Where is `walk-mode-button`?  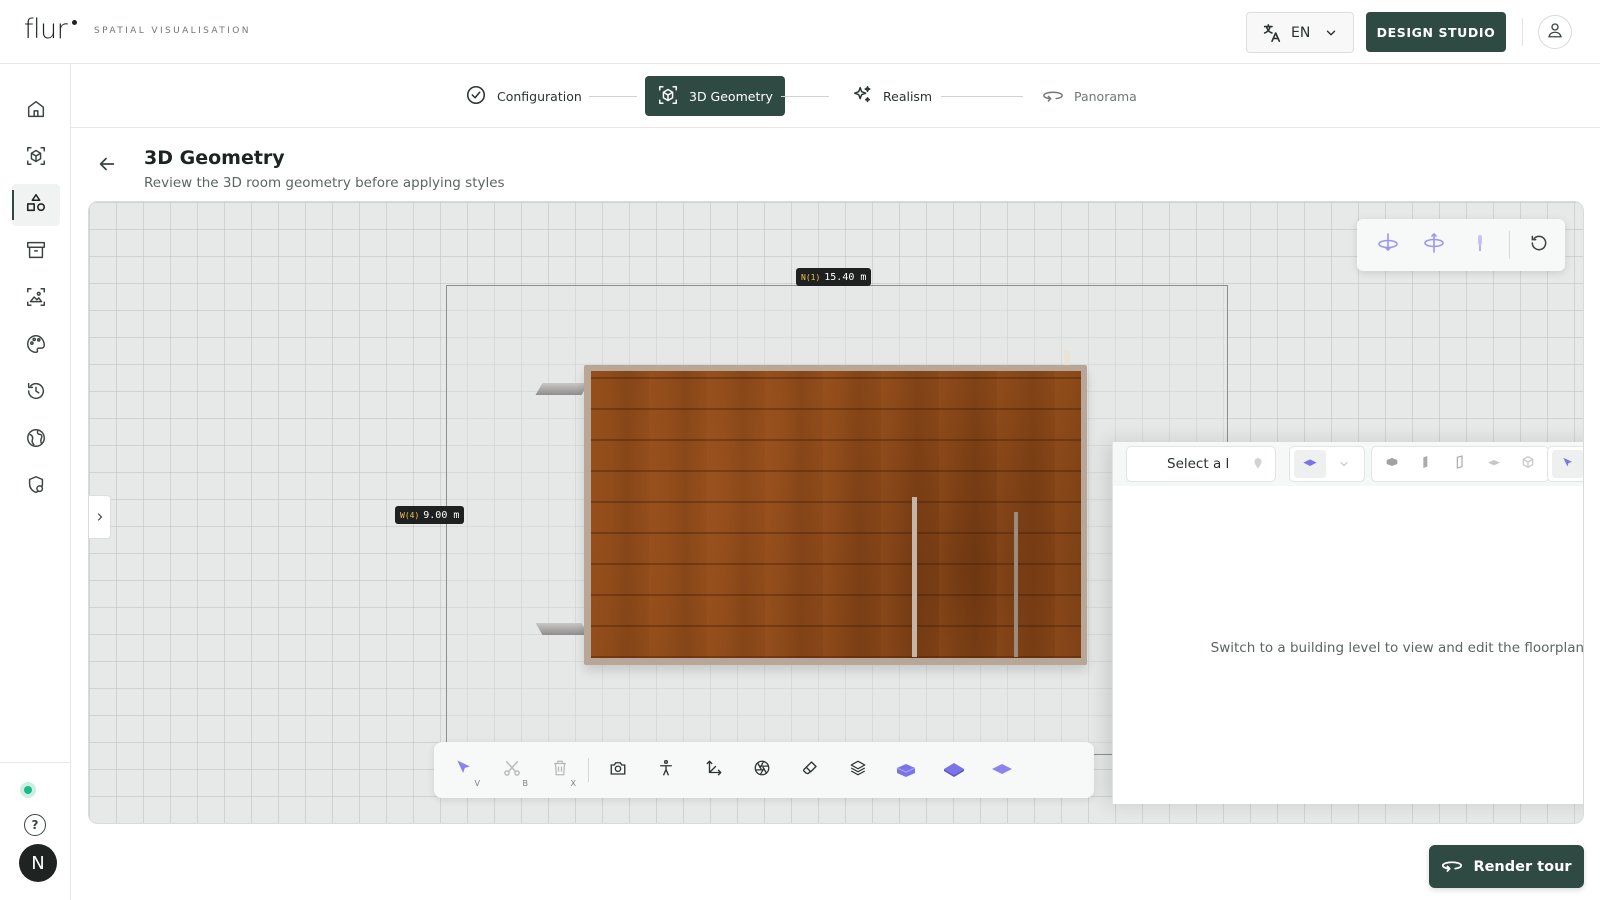 walk-mode-button is located at coordinates (1480, 245).